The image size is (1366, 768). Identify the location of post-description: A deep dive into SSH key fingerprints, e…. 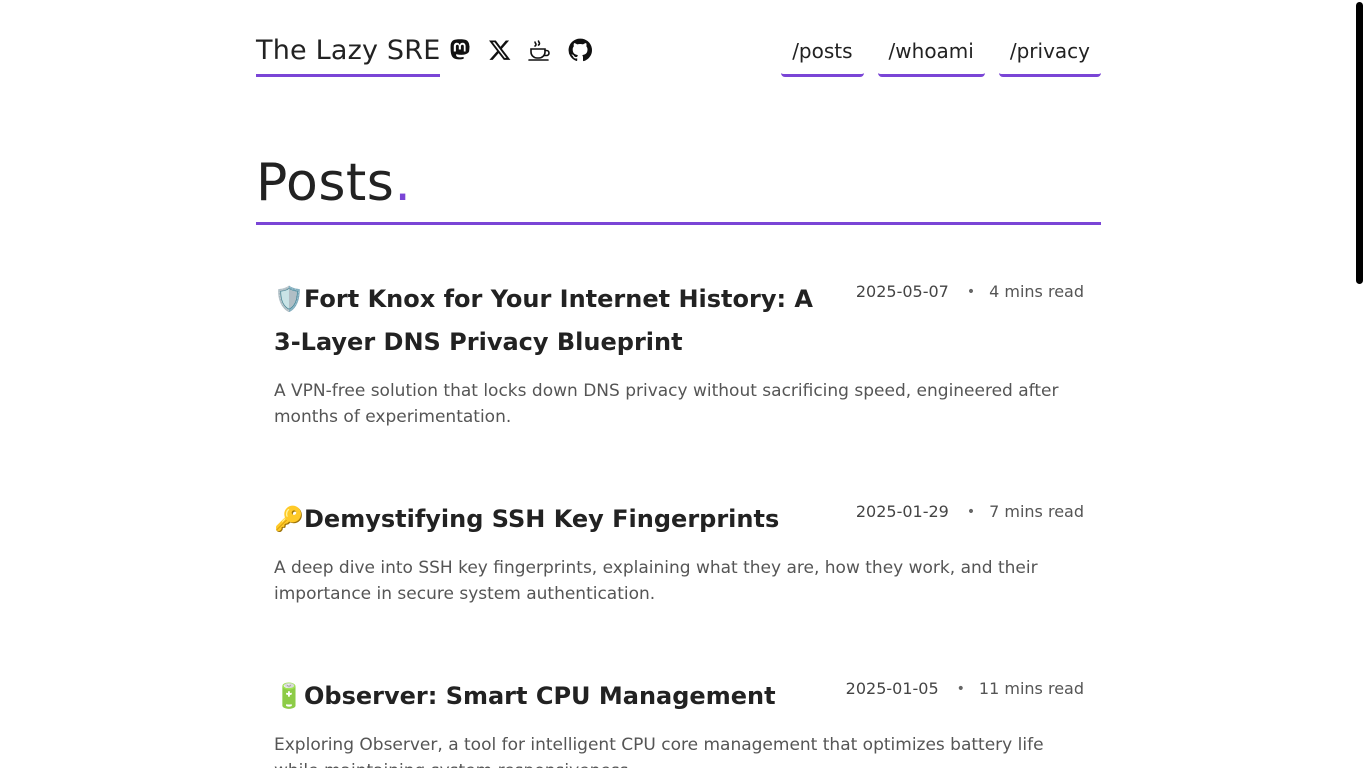
(656, 581).